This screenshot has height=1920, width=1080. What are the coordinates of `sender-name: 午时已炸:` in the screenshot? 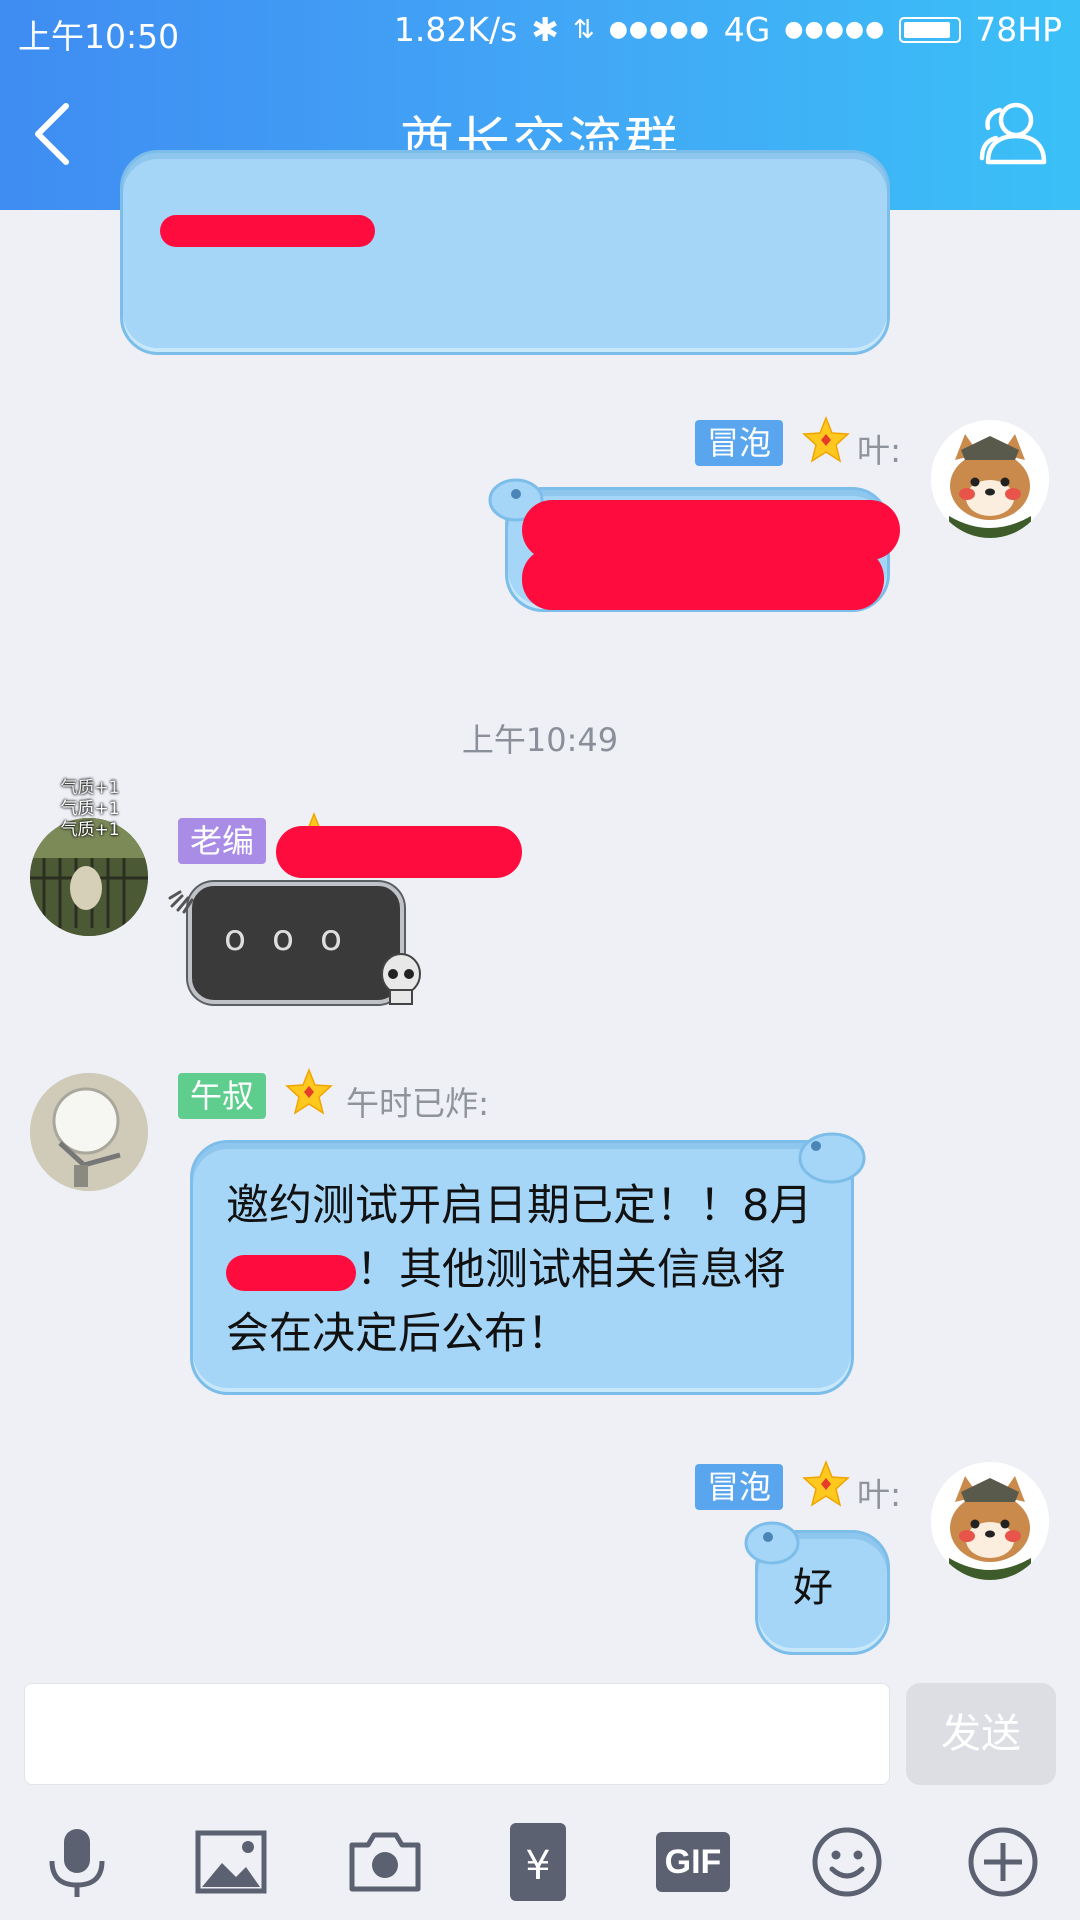 It's located at (418, 1103).